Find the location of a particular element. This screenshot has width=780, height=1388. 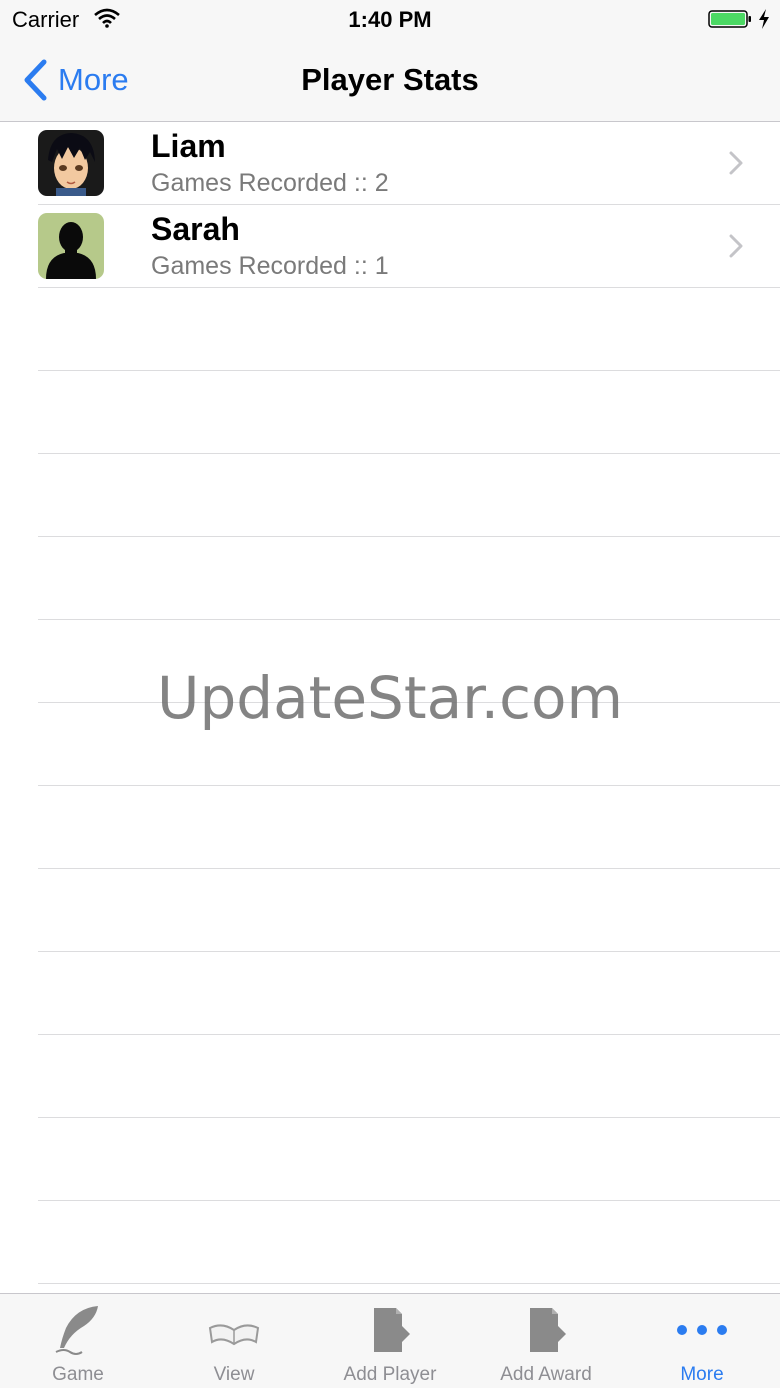

book-icon is located at coordinates (234, 1335).